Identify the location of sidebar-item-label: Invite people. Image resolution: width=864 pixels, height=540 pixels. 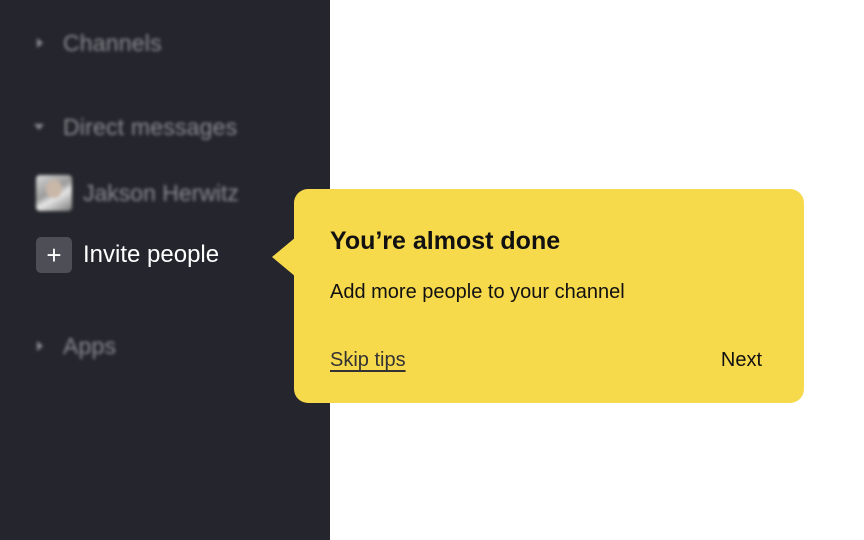
(151, 254).